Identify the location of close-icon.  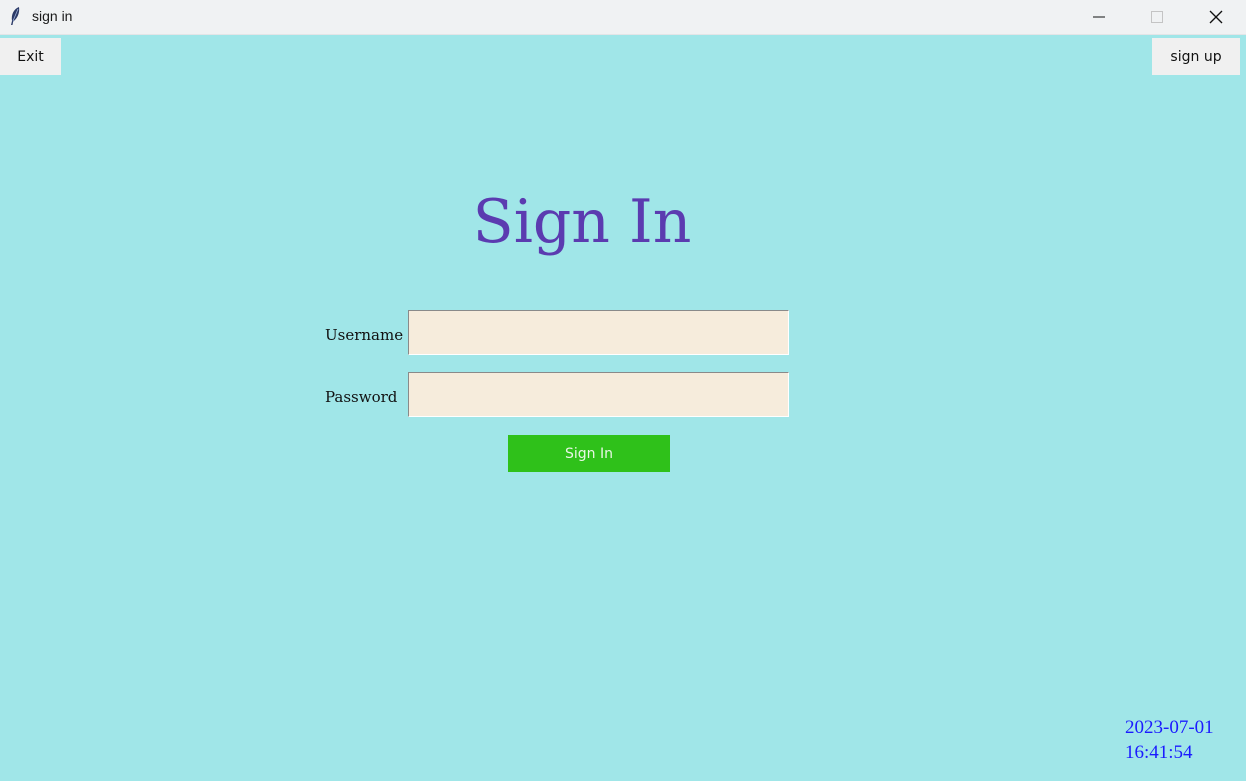
(1216, 17).